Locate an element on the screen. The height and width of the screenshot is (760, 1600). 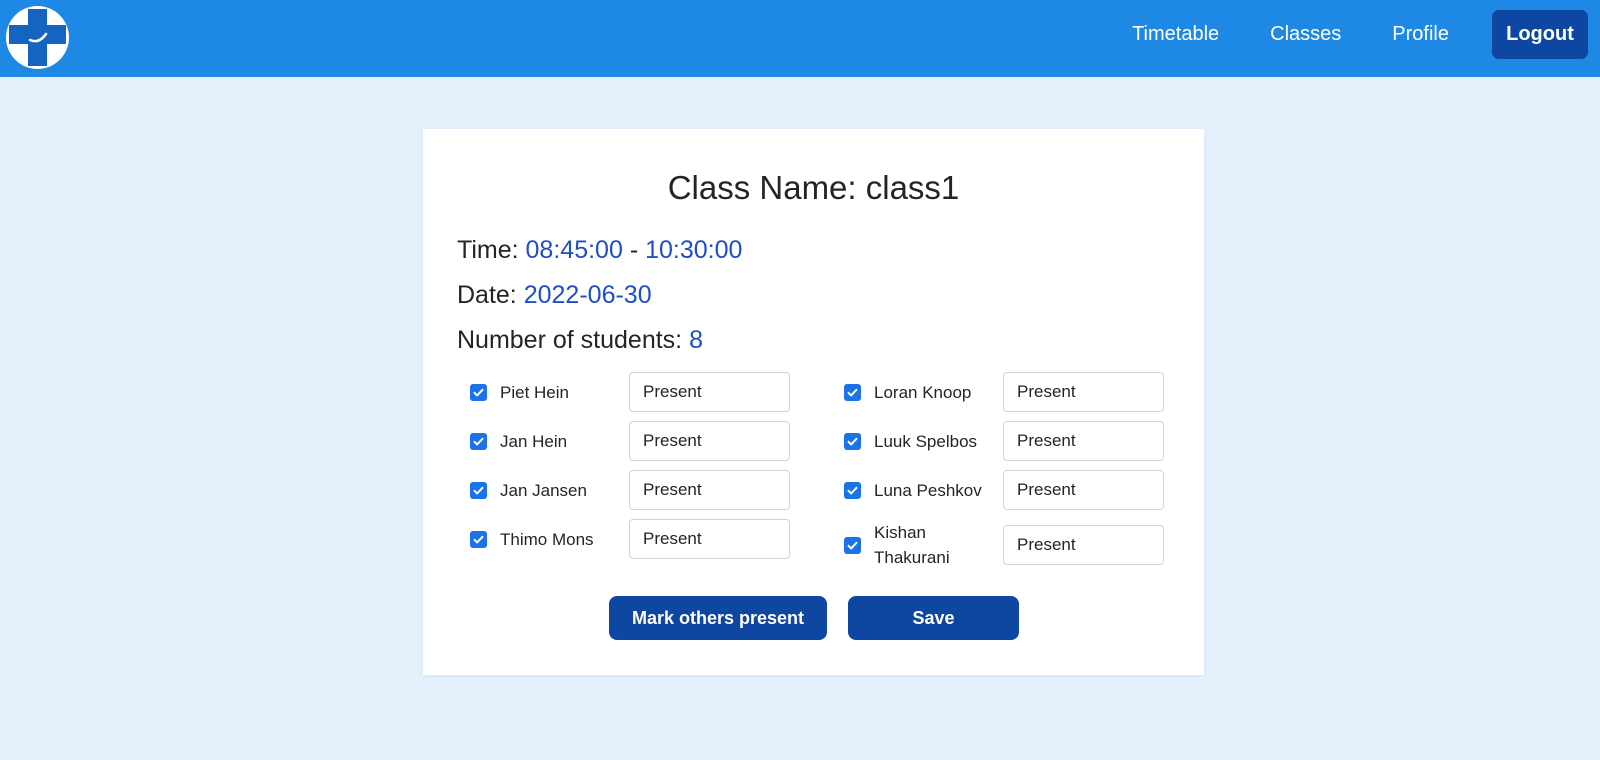
student-row: Luuk Spelbos is located at coordinates (1014, 441).